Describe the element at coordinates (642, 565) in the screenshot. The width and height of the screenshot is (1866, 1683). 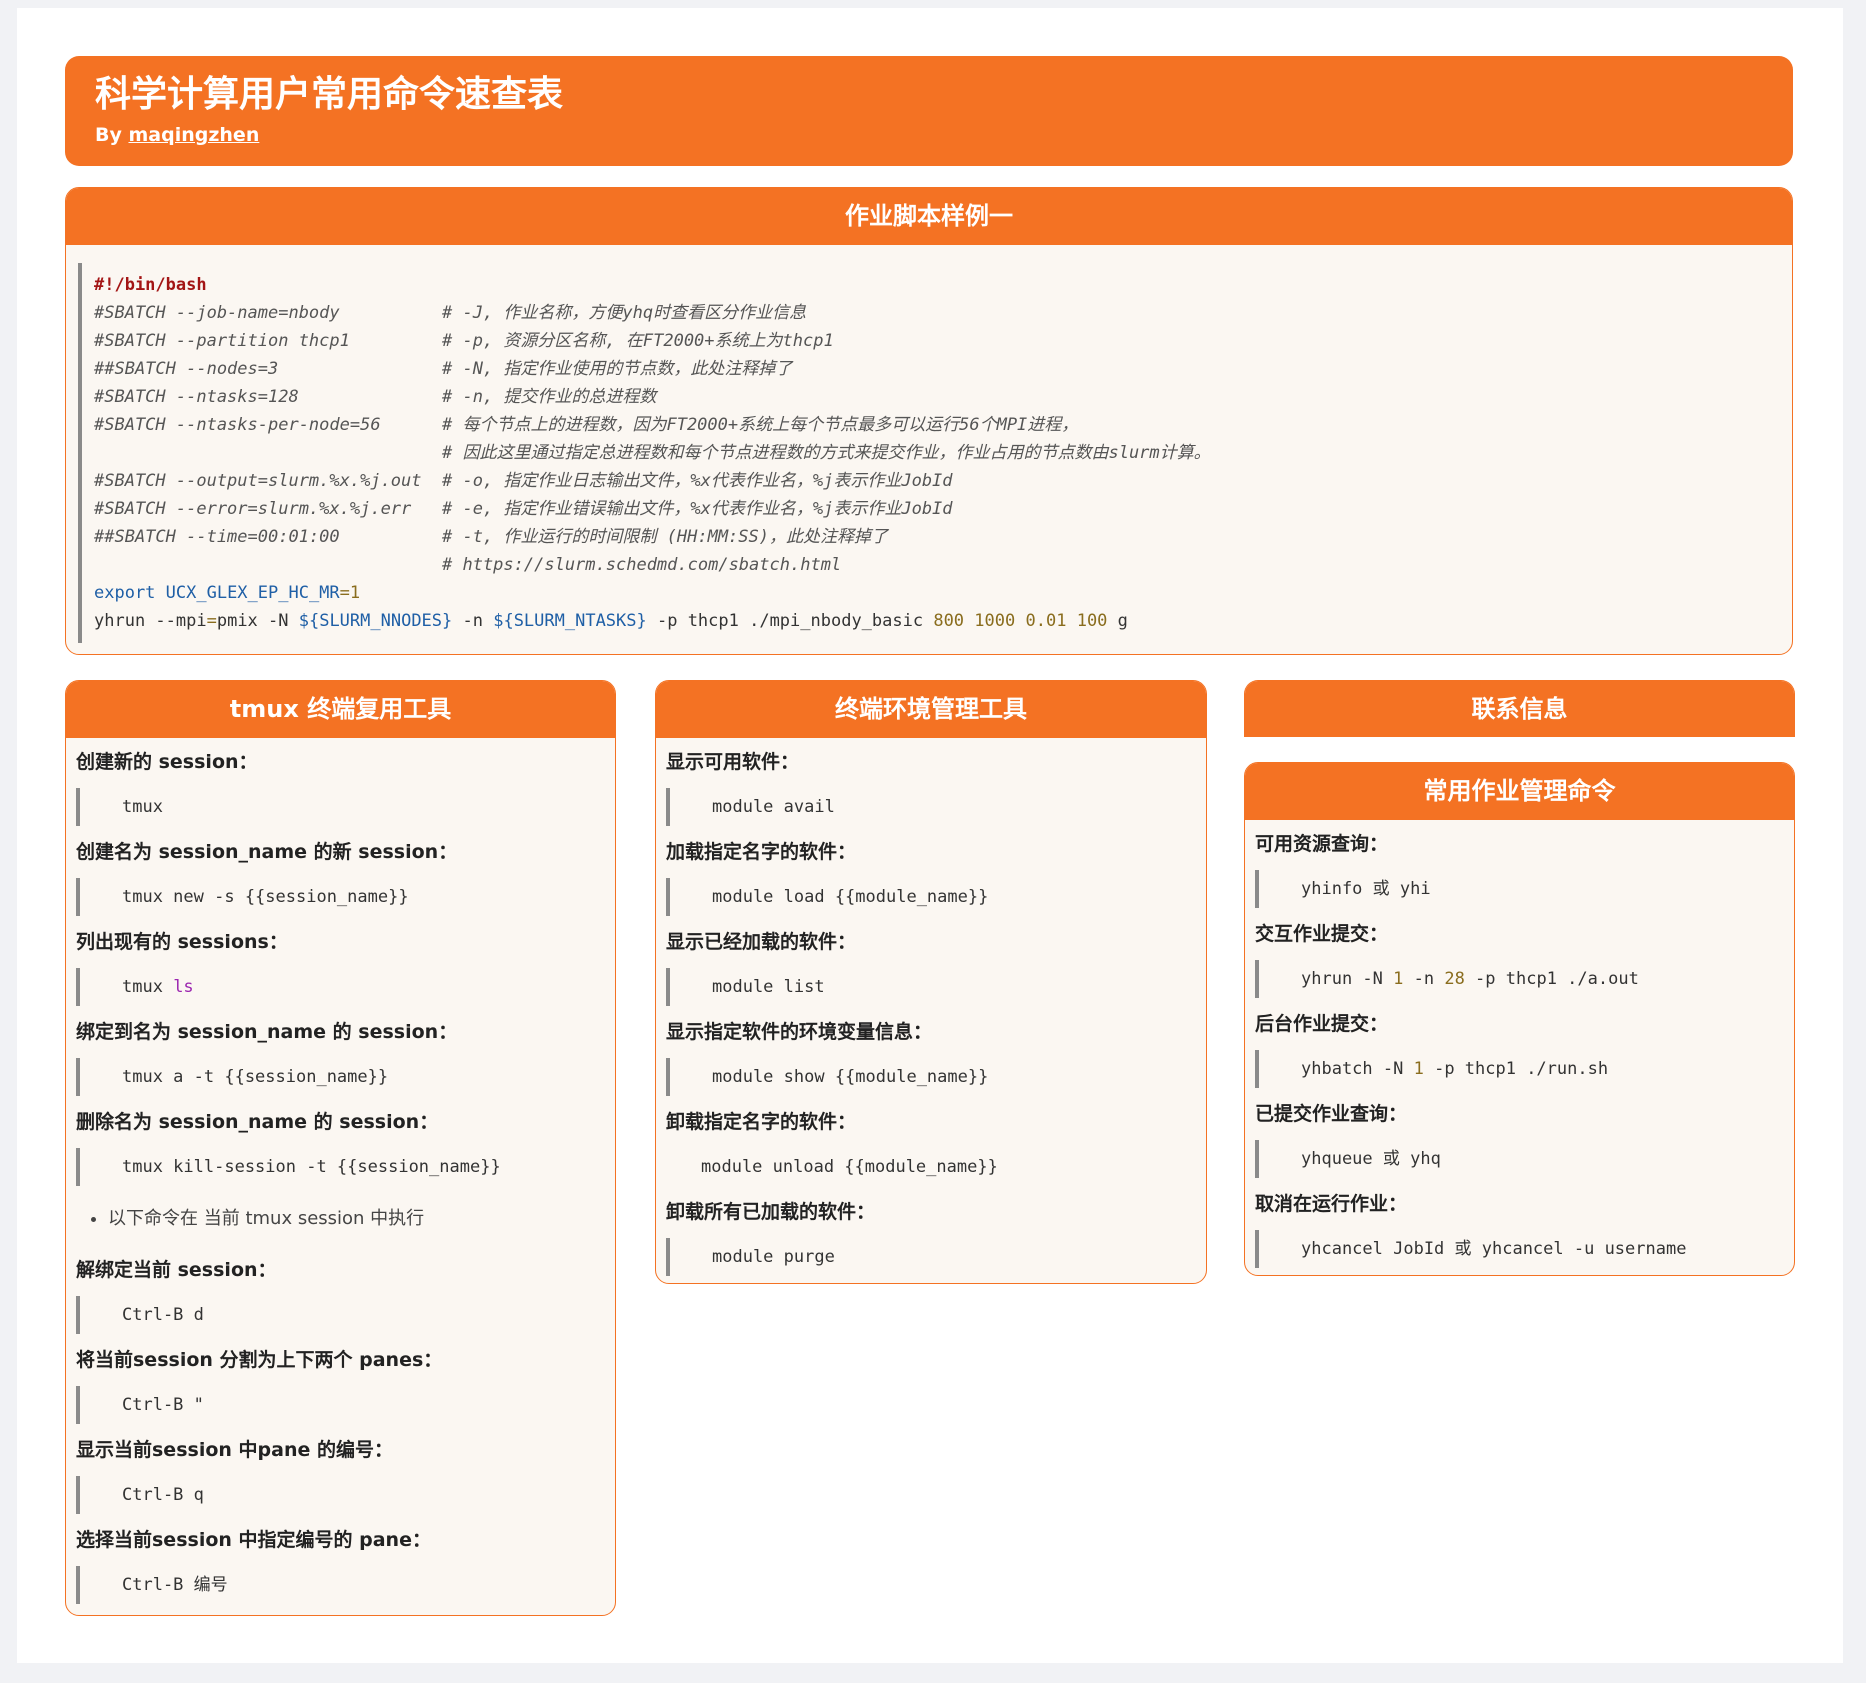
I see `script-line: # https://slurm.schedmd.com/sbatch.html` at that location.